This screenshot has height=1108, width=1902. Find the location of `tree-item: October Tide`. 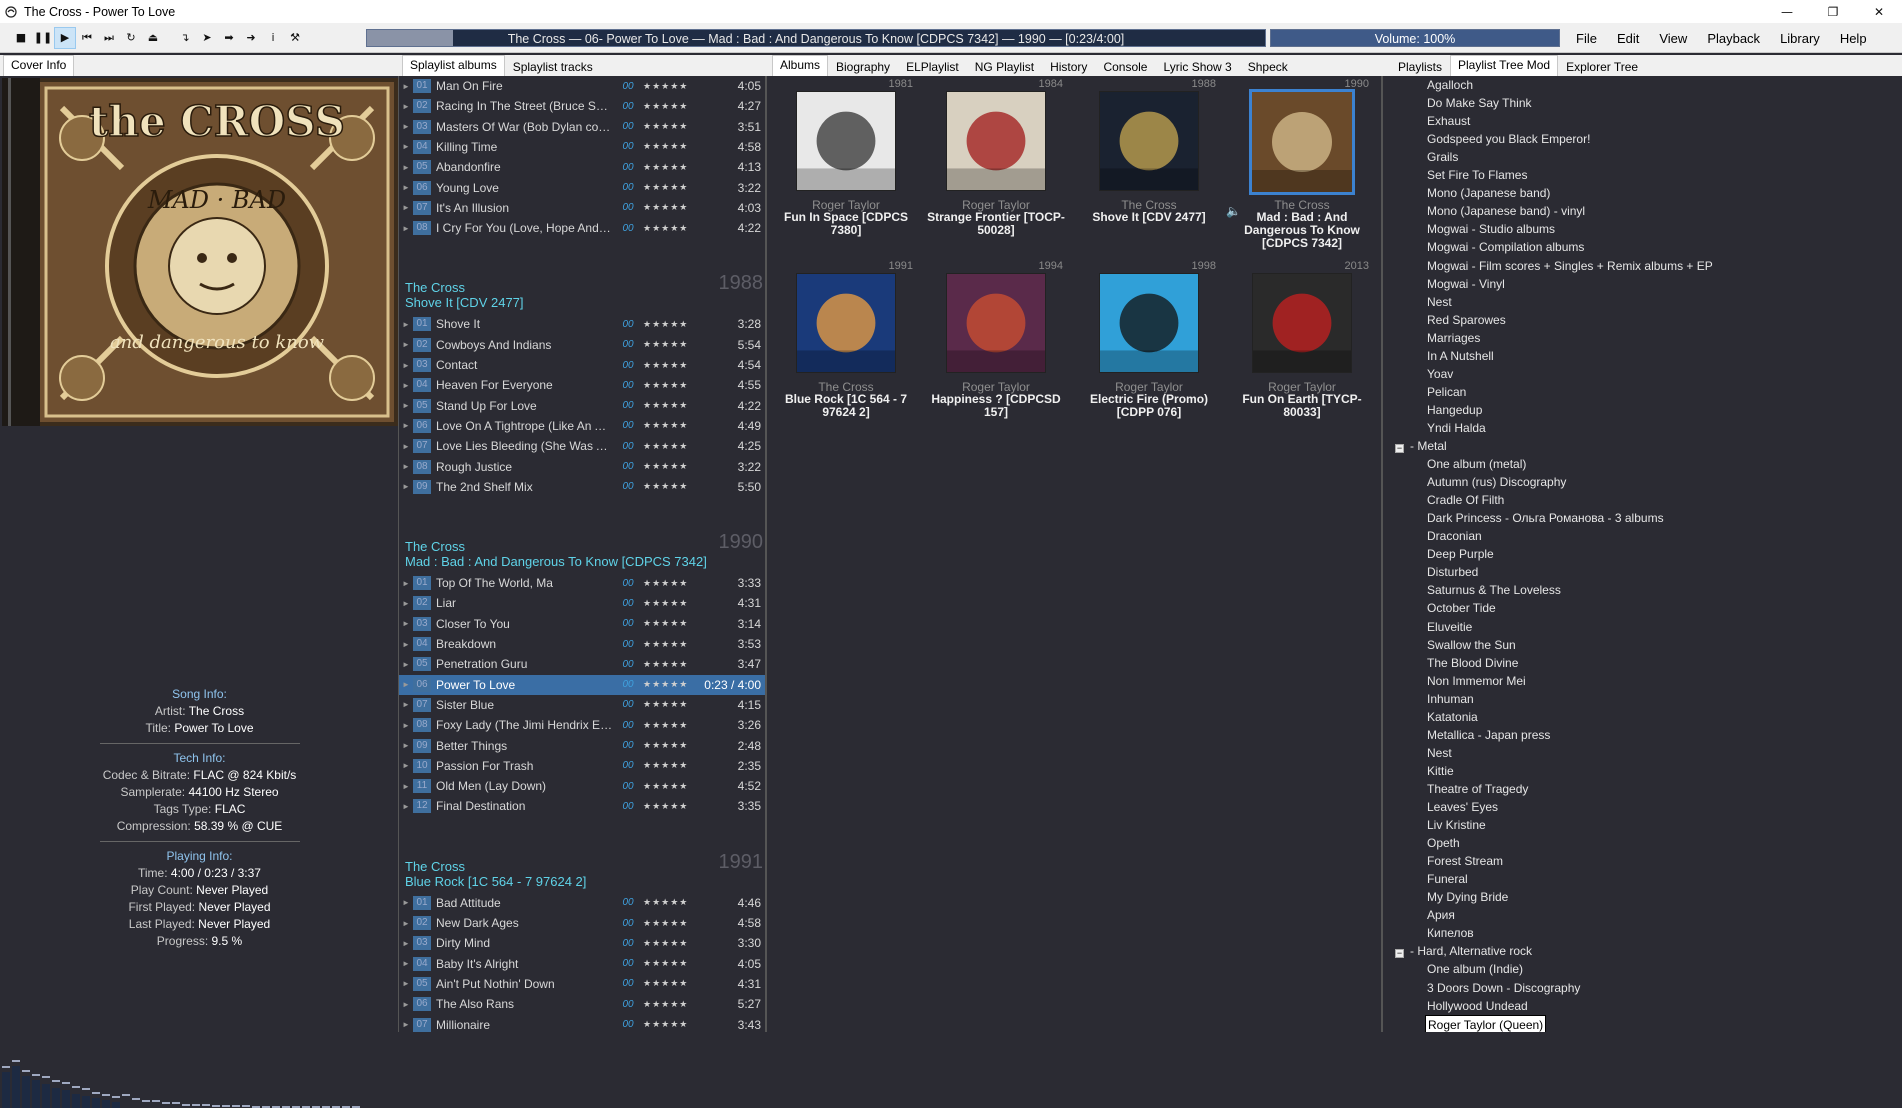

tree-item: October Tide is located at coordinates (1461, 608).